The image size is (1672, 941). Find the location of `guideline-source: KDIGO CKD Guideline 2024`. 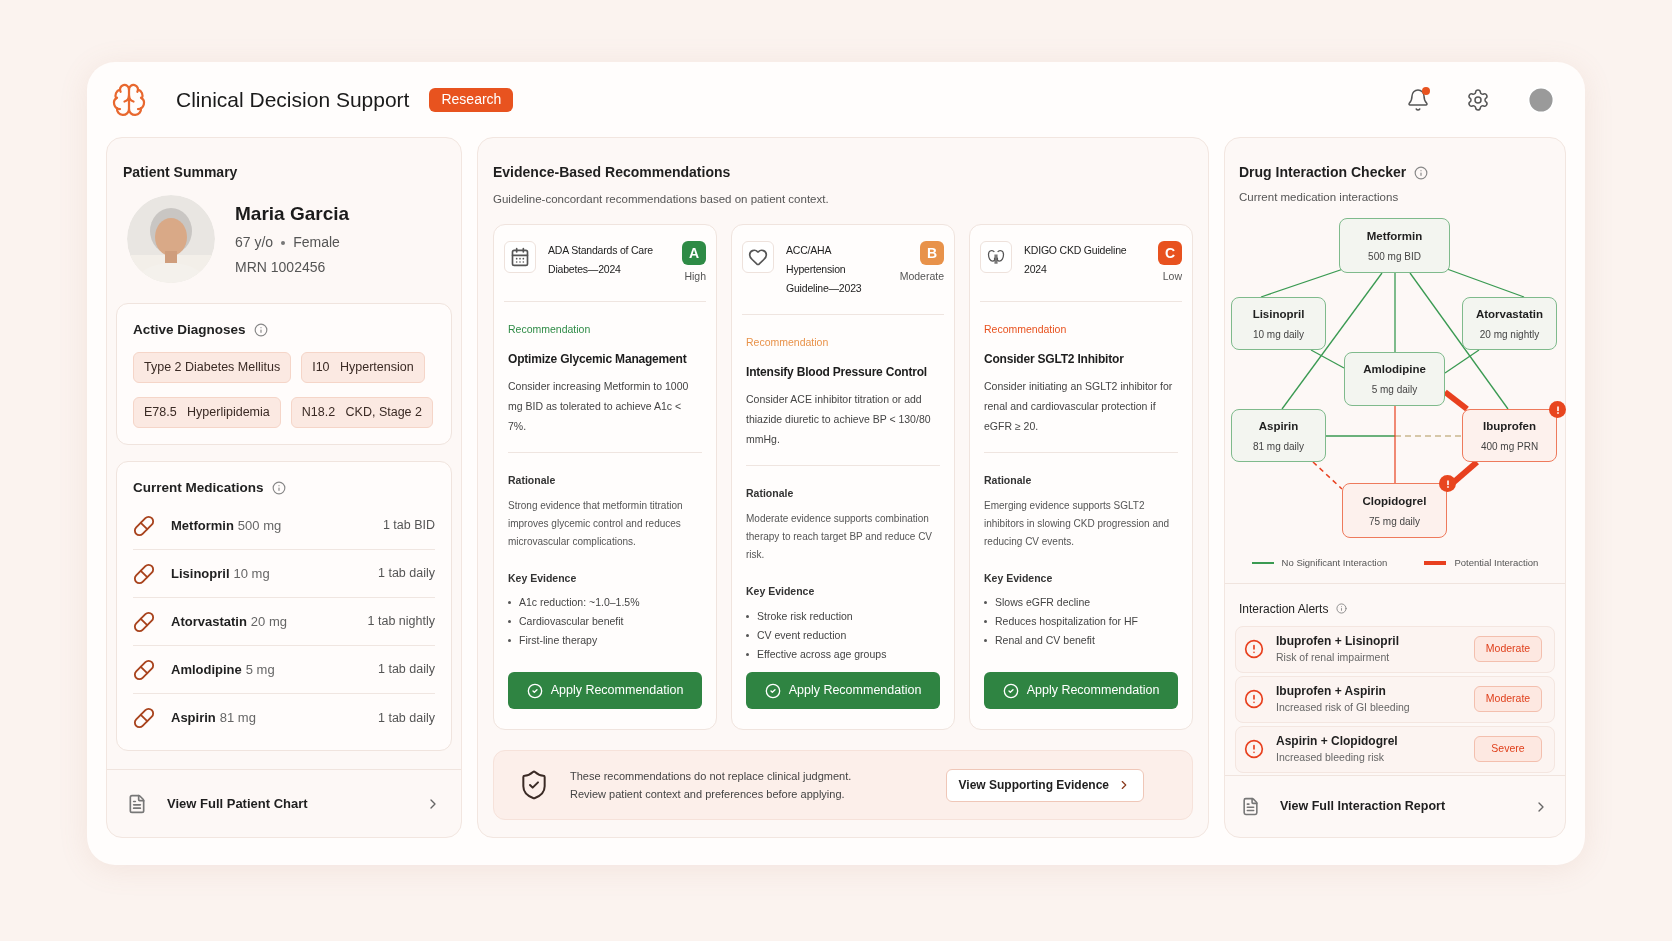

guideline-source: KDIGO CKD Guideline 2024 is located at coordinates (1076, 260).